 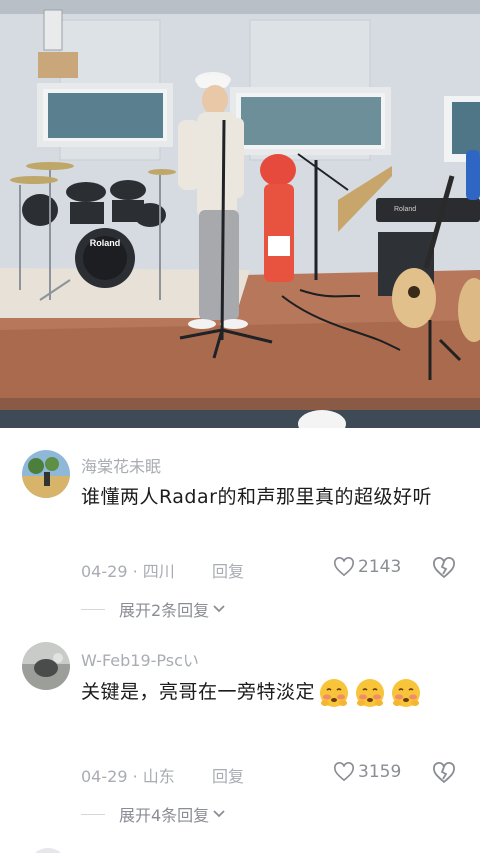 What do you see at coordinates (164, 610) in the screenshot?
I see `expand-replies-label: 展开2条回复` at bounding box center [164, 610].